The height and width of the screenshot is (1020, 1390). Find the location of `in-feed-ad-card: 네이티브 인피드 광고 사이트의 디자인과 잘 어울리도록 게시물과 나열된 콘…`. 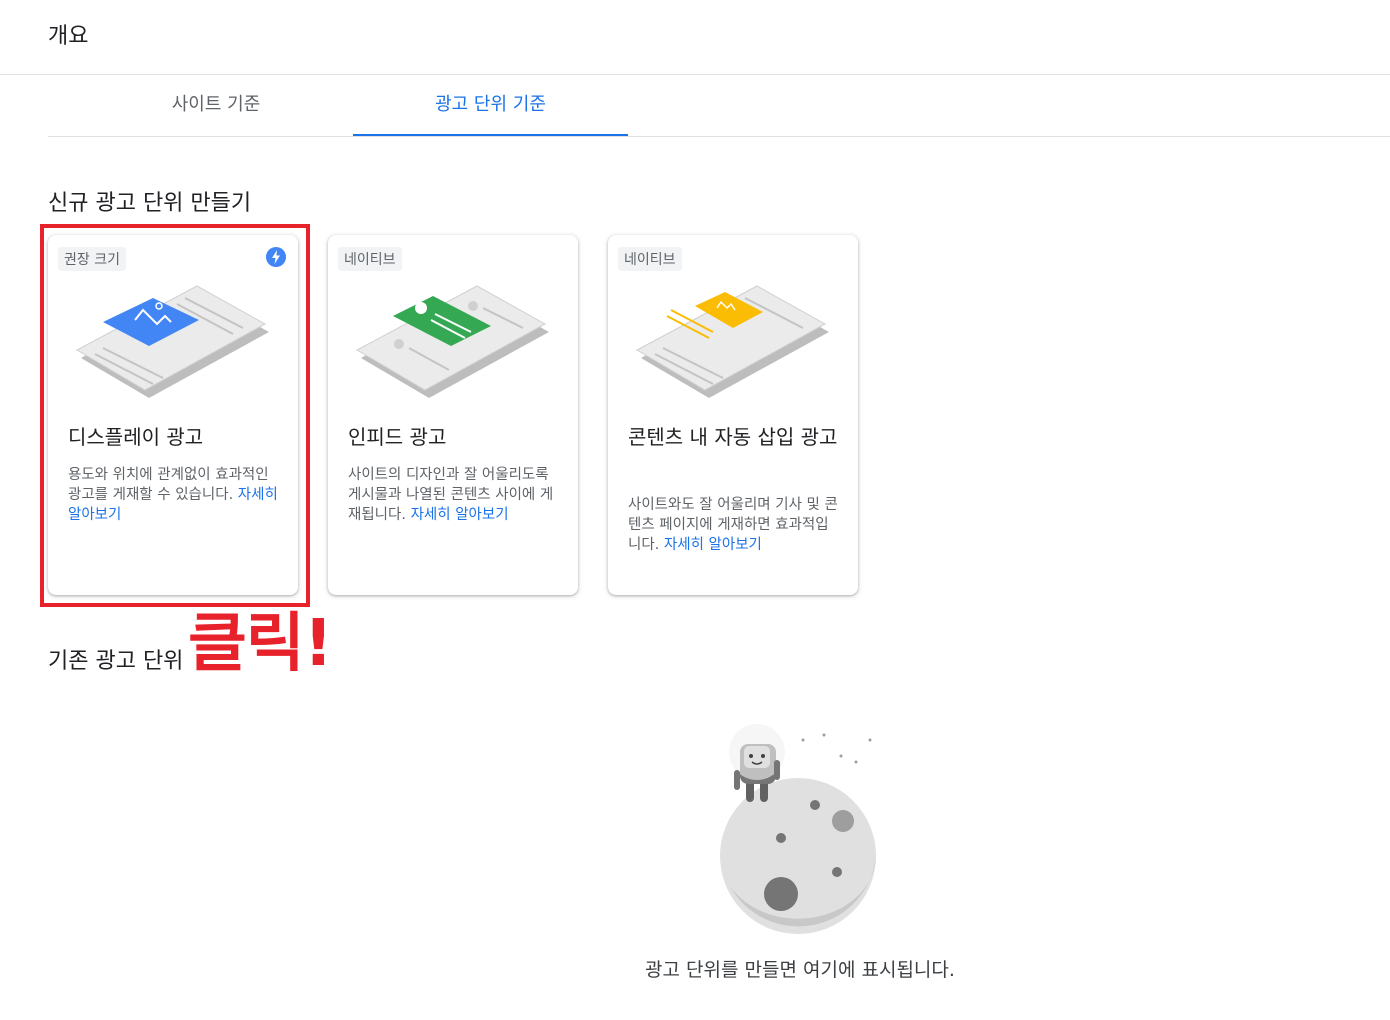

in-feed-ad-card: 네이티브 인피드 광고 사이트의 디자인과 잘 어울리도록 게시물과 나열된 콘… is located at coordinates (453, 415).